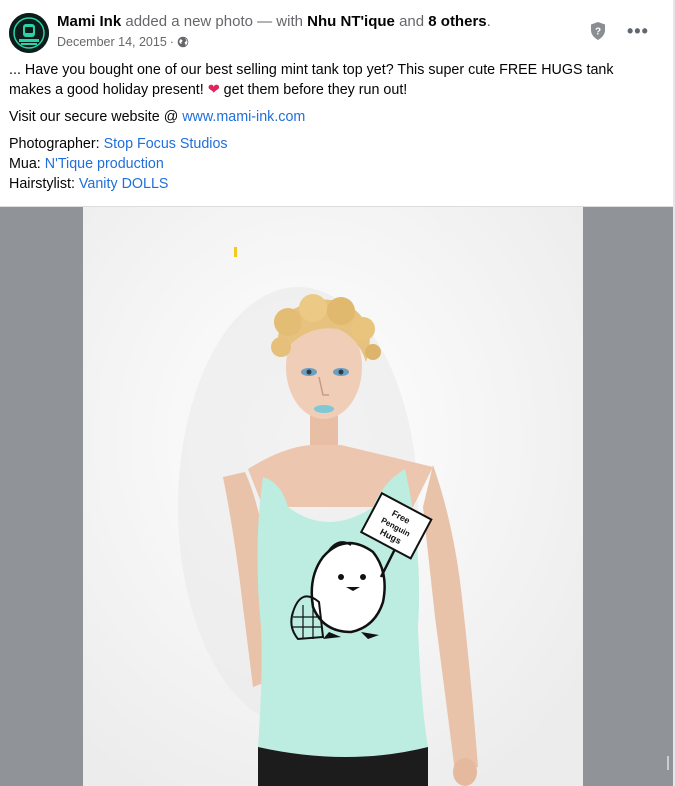 This screenshot has height=786, width=675. I want to click on tagged-person: Nhu NT'ique, so click(351, 21).